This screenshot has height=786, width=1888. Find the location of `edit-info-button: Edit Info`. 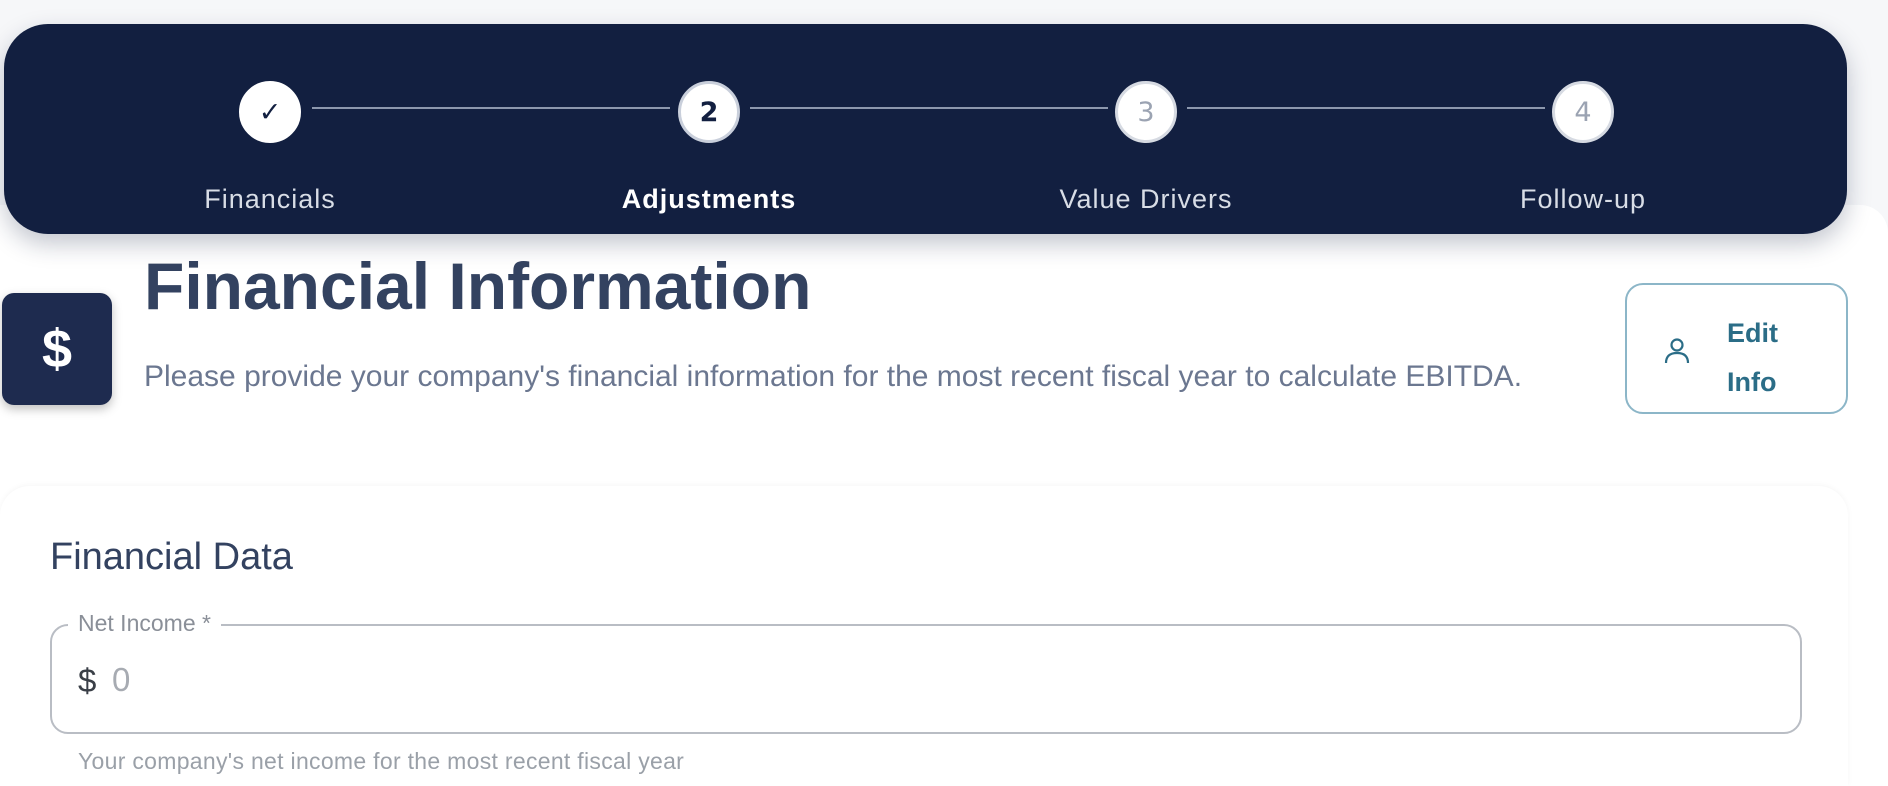

edit-info-button: Edit Info is located at coordinates (1736, 348).